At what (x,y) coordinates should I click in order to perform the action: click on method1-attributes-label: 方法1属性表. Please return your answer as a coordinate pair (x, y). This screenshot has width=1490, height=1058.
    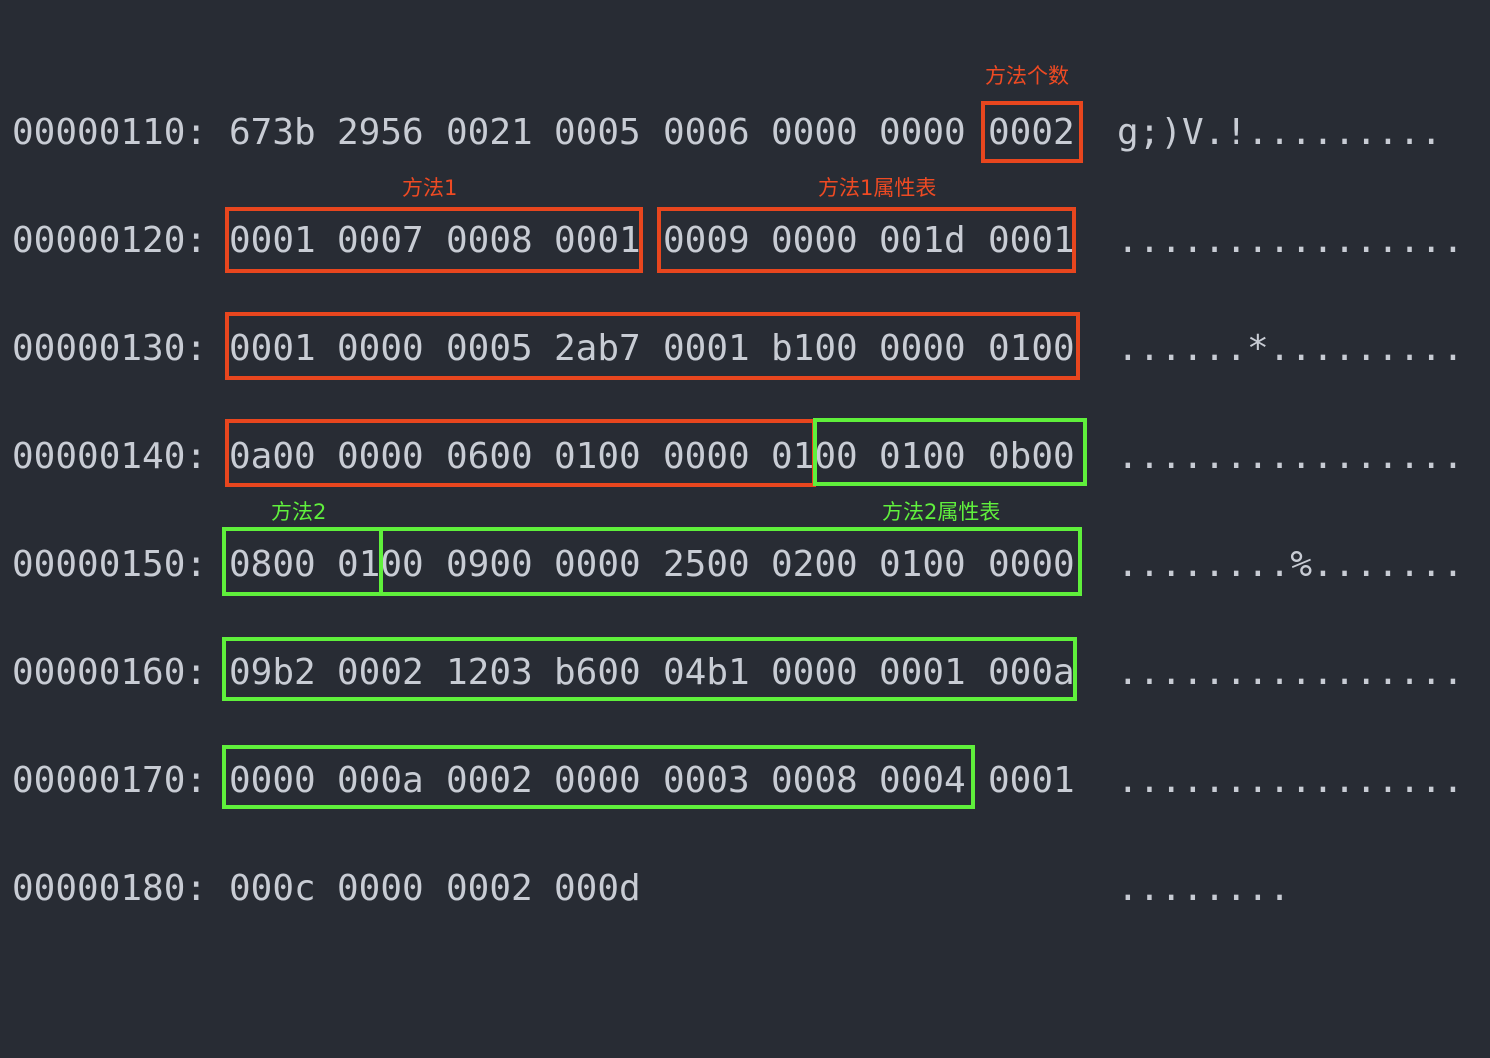
    Looking at the image, I should click on (877, 188).